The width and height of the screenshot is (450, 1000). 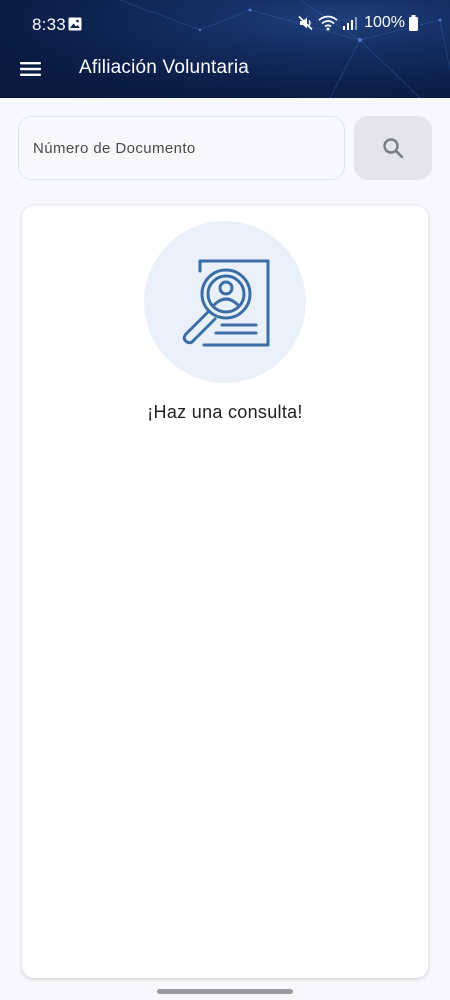 I want to click on status-icons: 100%, so click(x=358, y=23).